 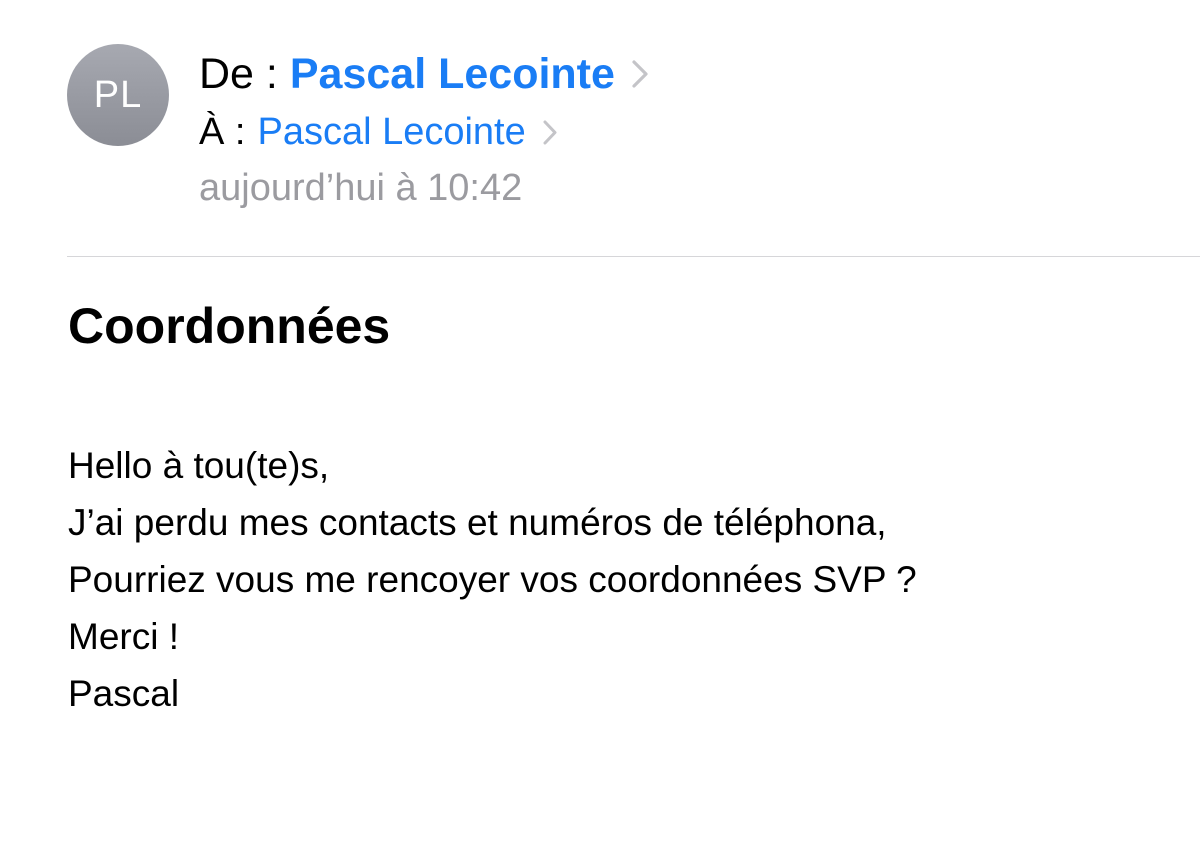 I want to click on body-line: Pascal, so click(x=124, y=693).